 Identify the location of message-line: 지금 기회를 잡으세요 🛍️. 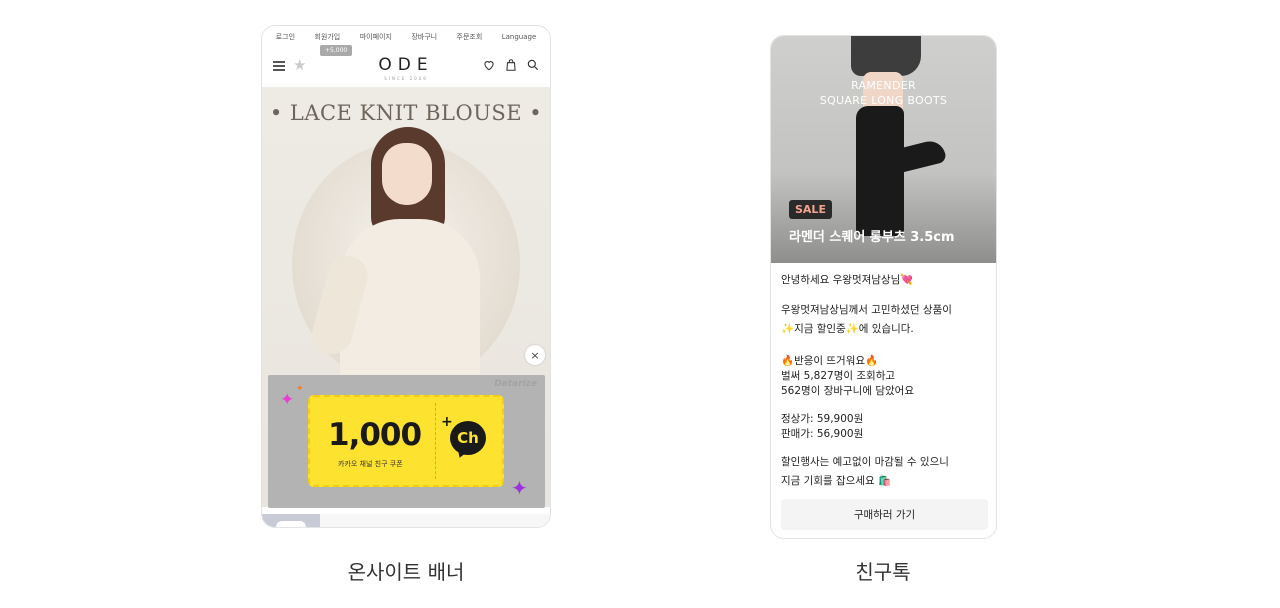
(836, 481).